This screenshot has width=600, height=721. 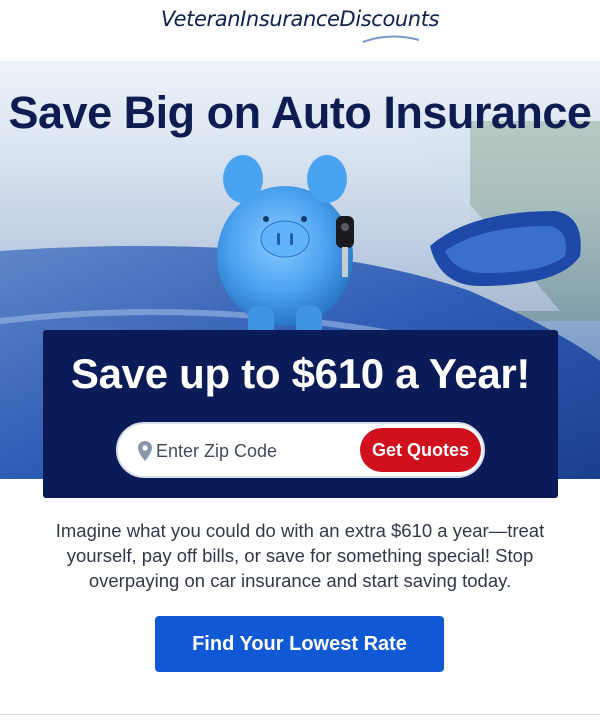 I want to click on location-pin-icon, so click(x=145, y=451).